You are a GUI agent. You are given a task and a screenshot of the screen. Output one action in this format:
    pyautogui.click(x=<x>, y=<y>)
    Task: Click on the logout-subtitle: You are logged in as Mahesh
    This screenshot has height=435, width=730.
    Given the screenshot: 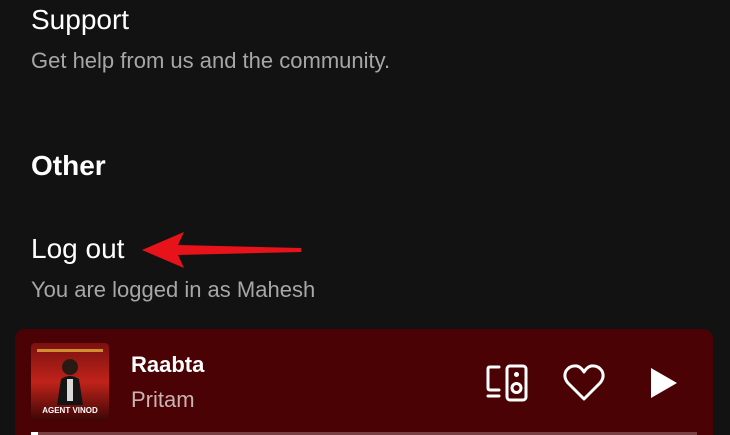 What is the action you would take?
    pyautogui.click(x=173, y=289)
    